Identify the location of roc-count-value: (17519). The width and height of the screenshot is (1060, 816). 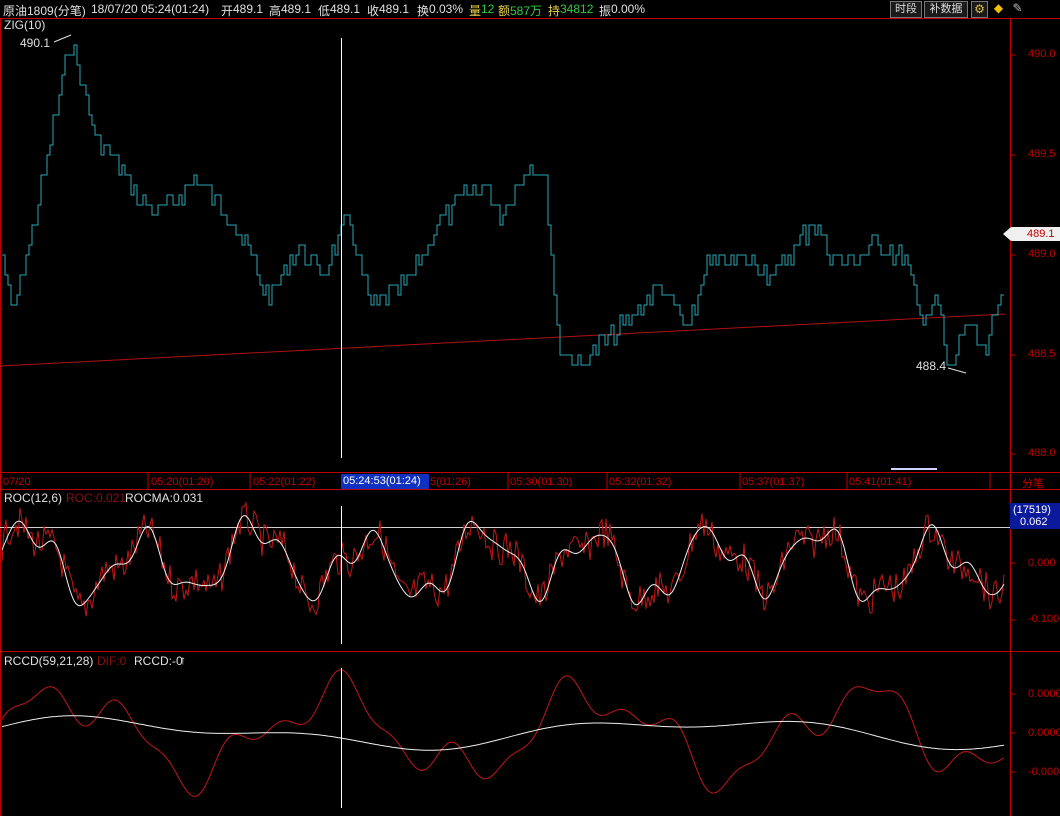
(1032, 510).